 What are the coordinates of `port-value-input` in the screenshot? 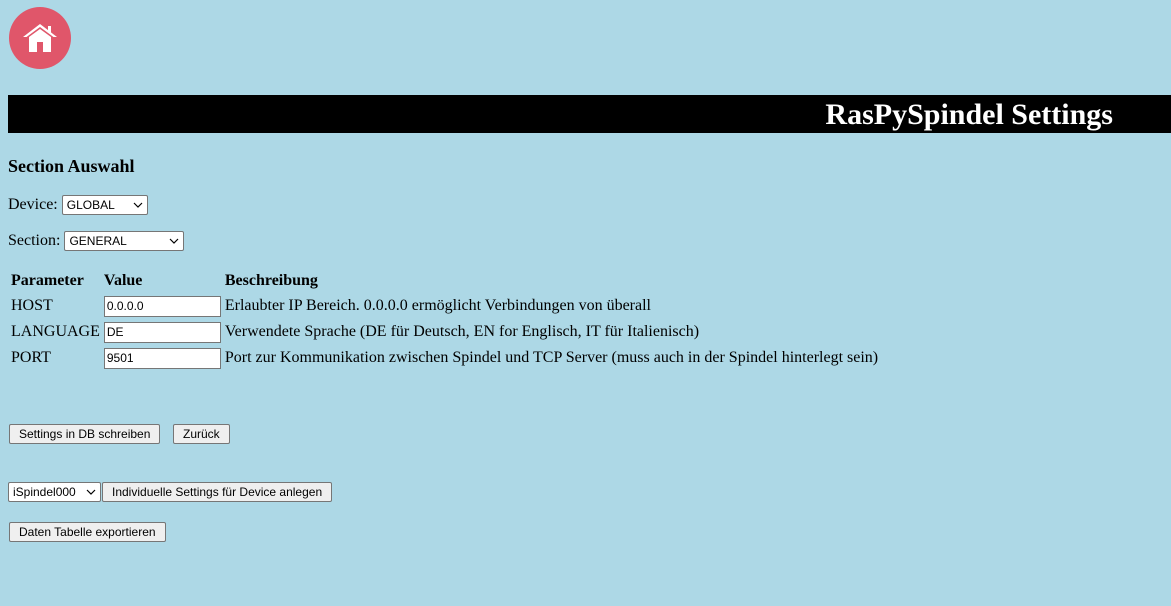 It's located at (162, 358).